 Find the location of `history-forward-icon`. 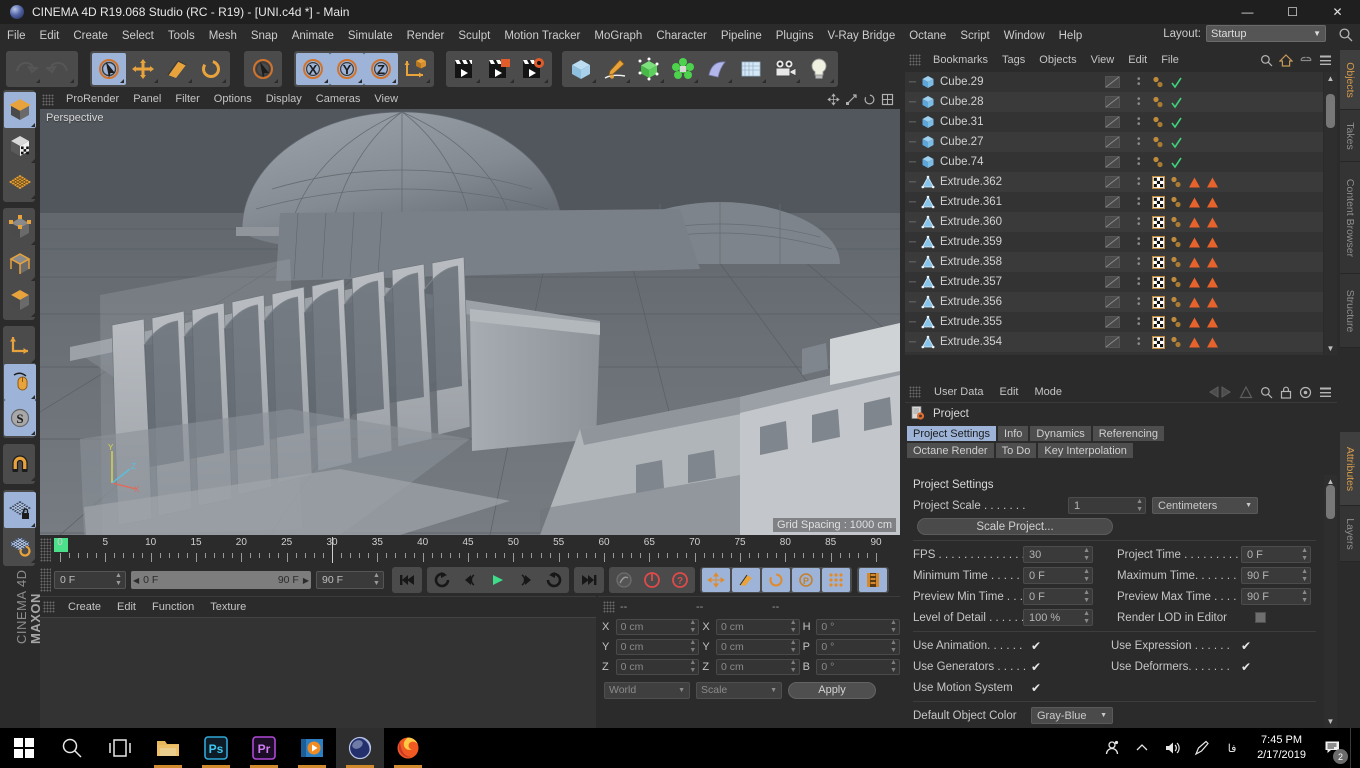

history-forward-icon is located at coordinates (1246, 392).